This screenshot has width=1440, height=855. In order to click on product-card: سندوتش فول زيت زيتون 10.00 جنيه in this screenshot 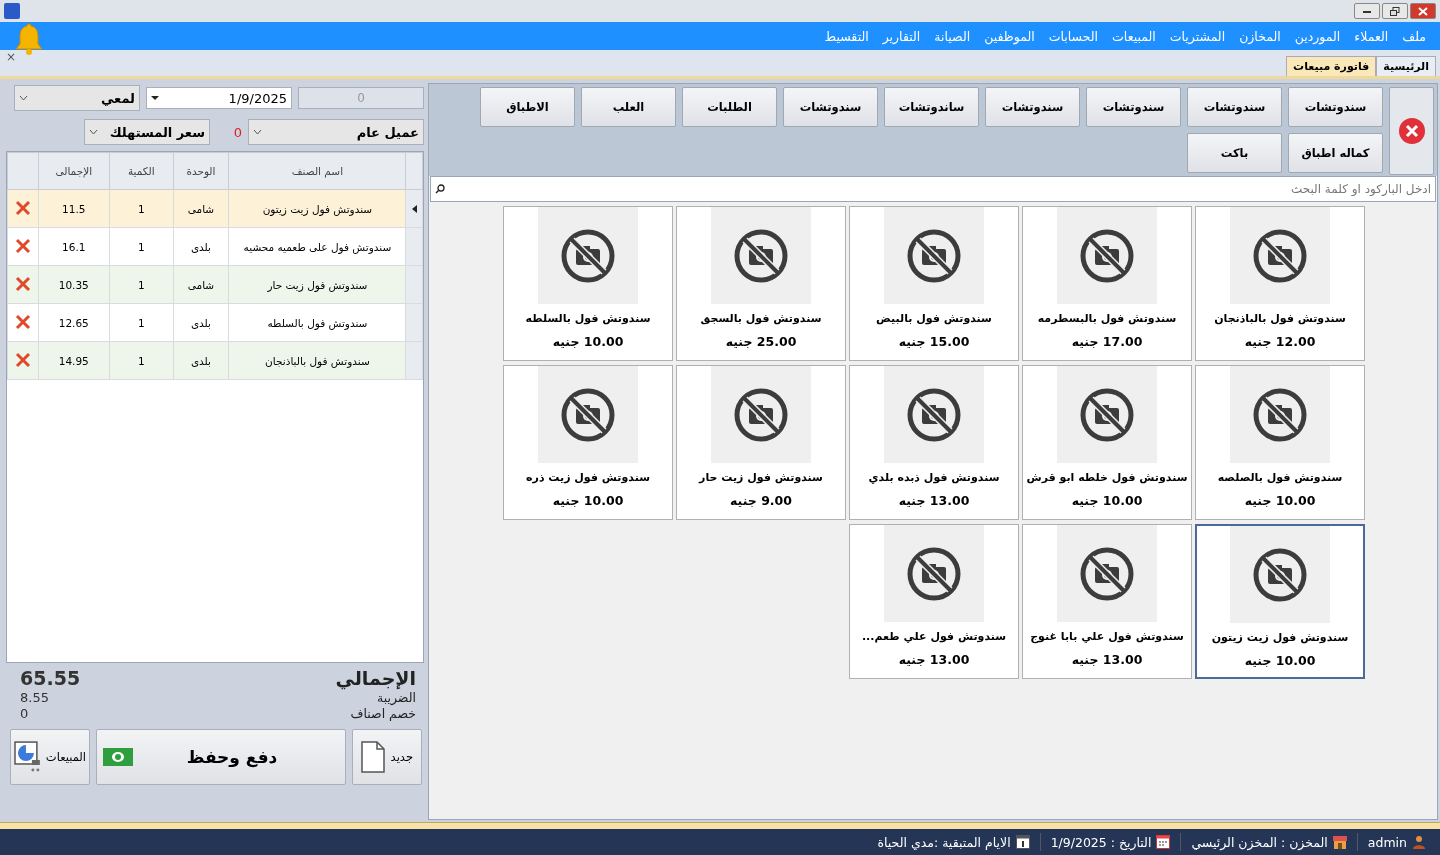, I will do `click(1280, 601)`.